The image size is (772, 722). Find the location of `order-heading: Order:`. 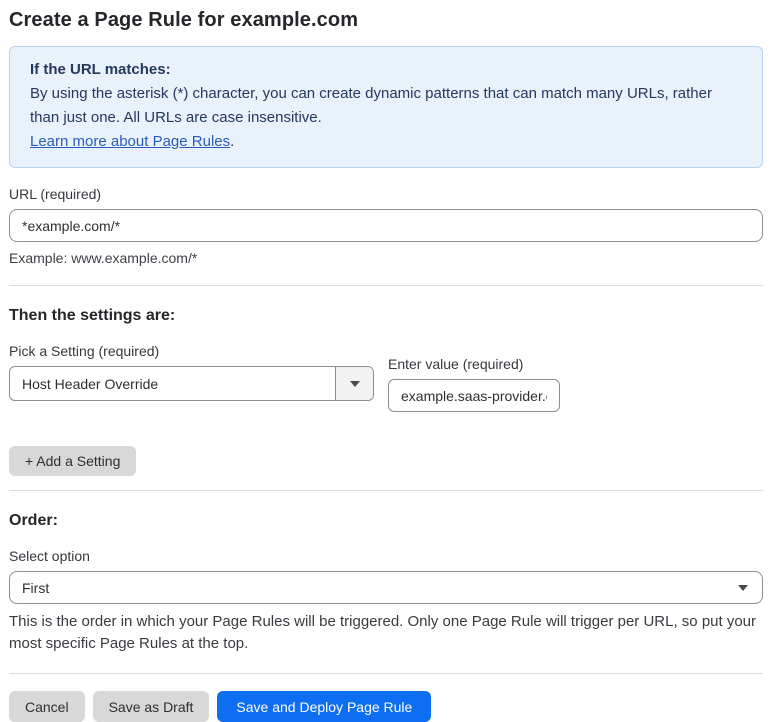

order-heading: Order: is located at coordinates (33, 520).